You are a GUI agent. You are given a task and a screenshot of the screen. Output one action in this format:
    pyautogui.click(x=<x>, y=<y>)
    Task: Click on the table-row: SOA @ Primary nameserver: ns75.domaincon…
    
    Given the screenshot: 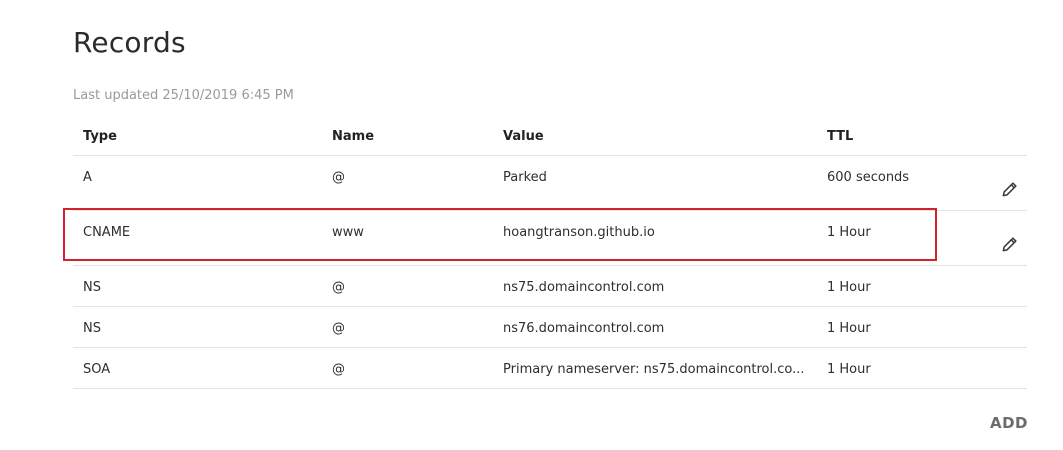 What is the action you would take?
    pyautogui.click(x=550, y=368)
    